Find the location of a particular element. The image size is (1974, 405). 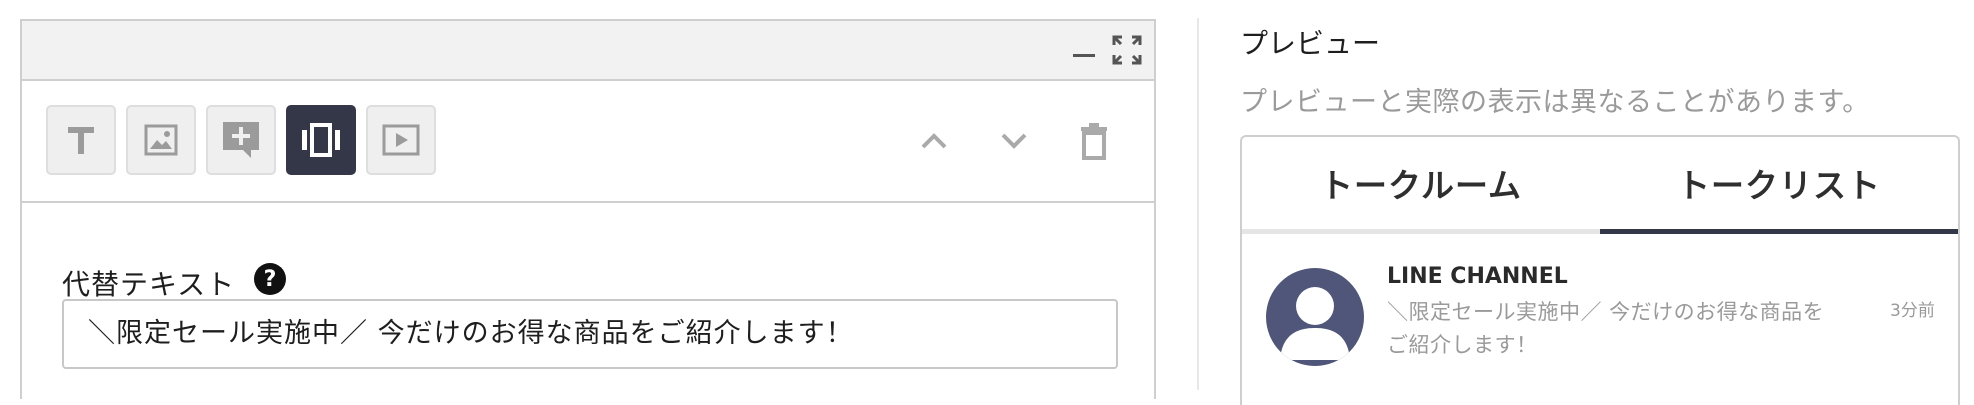

preview-tabs: トークルーム トークリスト is located at coordinates (1600, 185).